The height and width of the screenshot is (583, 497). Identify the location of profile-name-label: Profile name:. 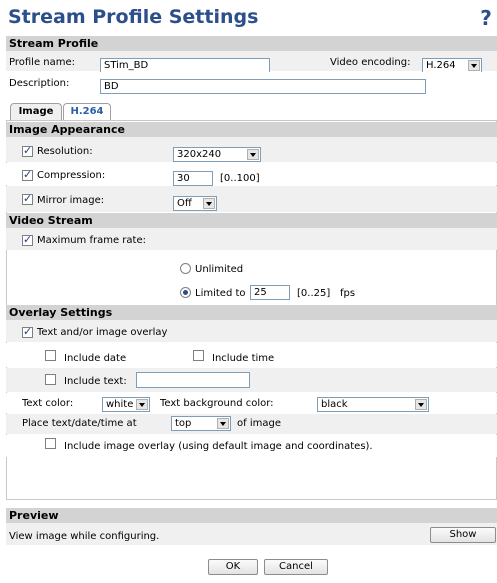
(42, 62).